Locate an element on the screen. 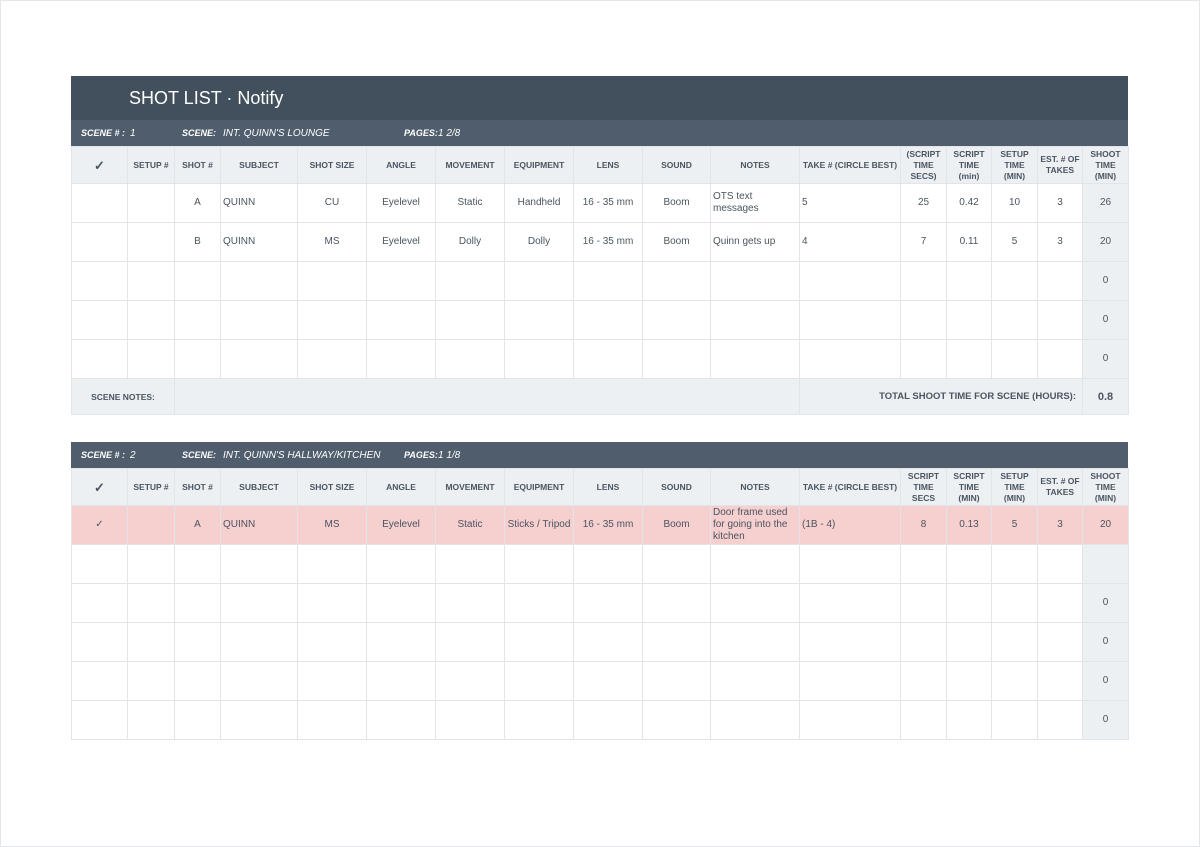 This screenshot has height=847, width=1200. setup-time-cell: 10 is located at coordinates (1014, 203).